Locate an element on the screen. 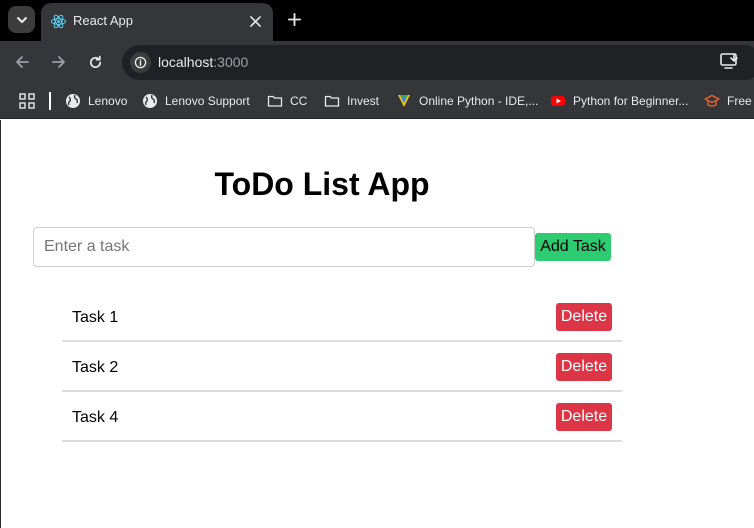 The width and height of the screenshot is (754, 528). add-task-button: Add Task is located at coordinates (573, 247).